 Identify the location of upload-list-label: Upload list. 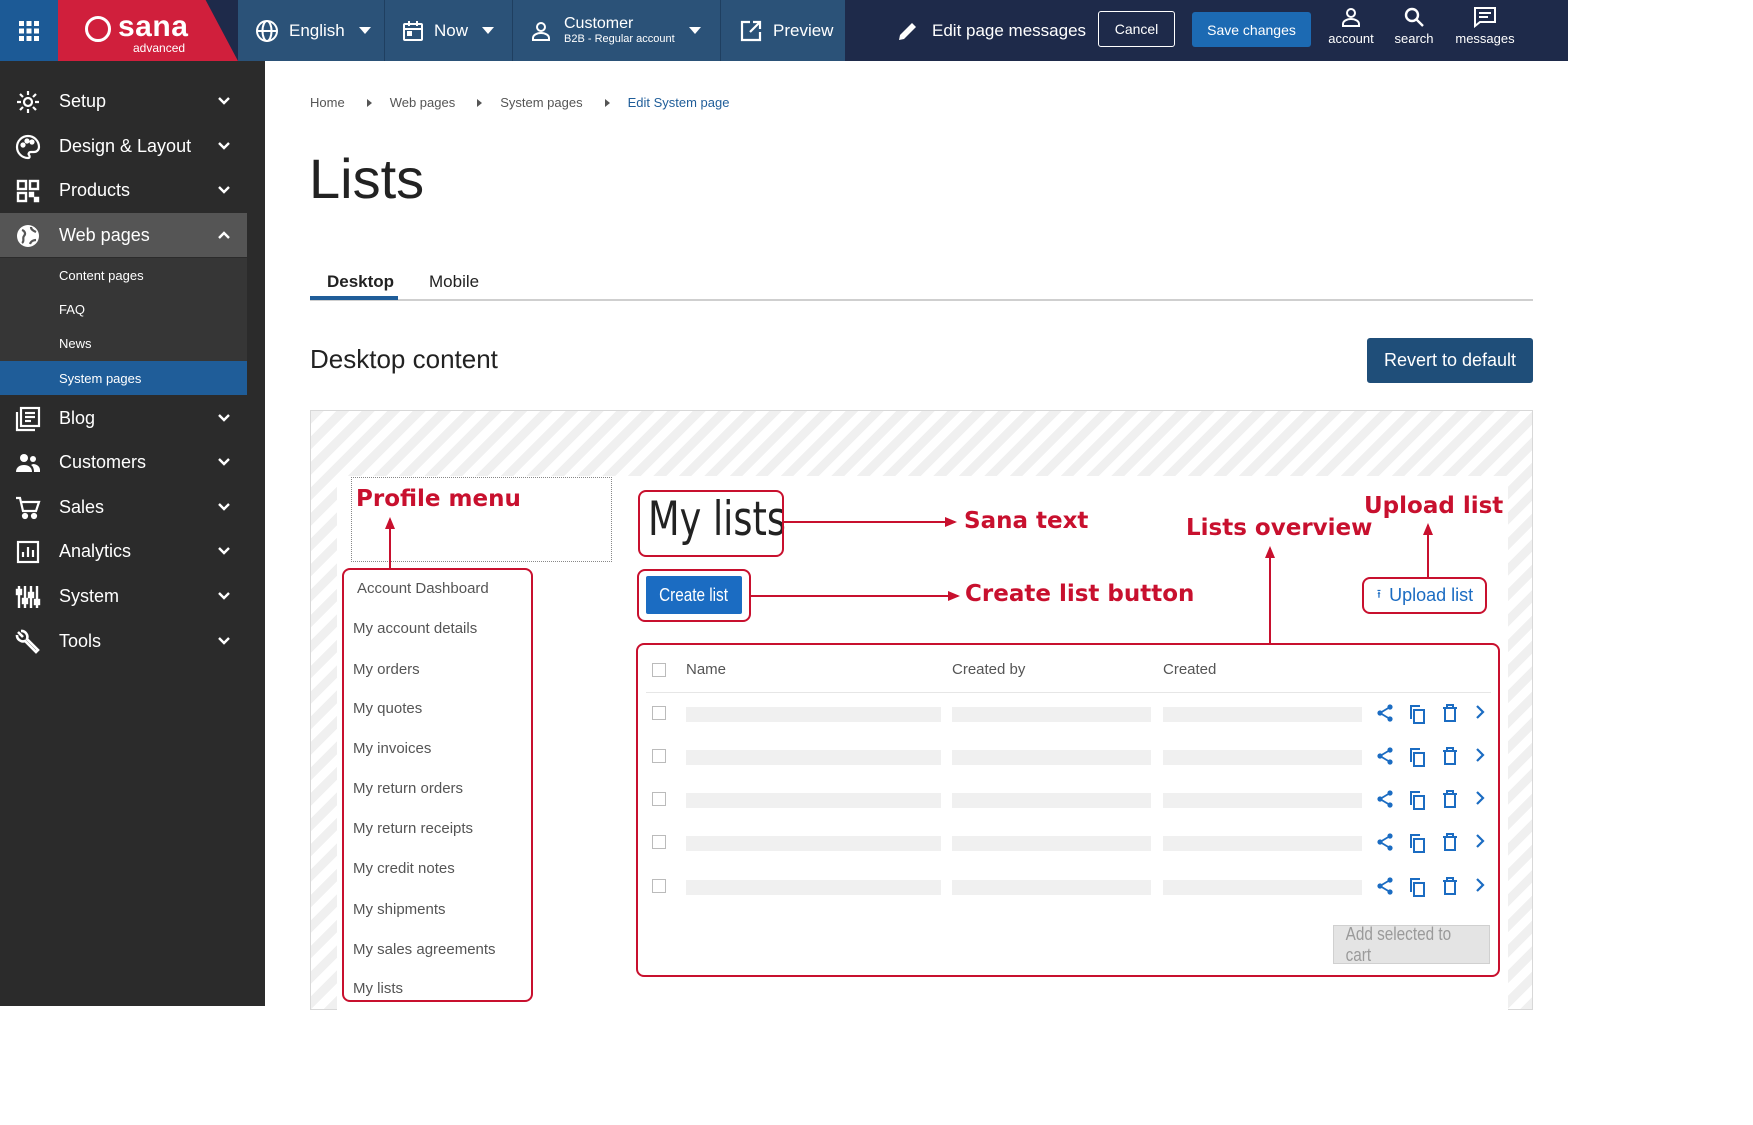
(1431, 594).